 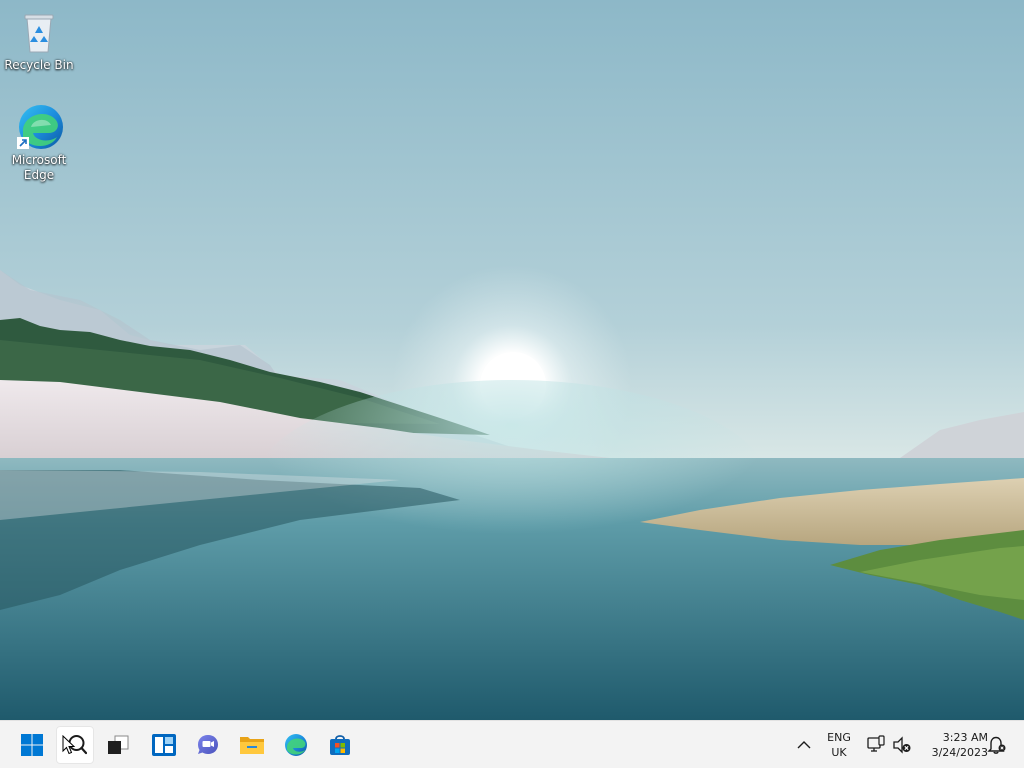 What do you see at coordinates (39, 32) in the screenshot?
I see `recycle-bin-icon` at bounding box center [39, 32].